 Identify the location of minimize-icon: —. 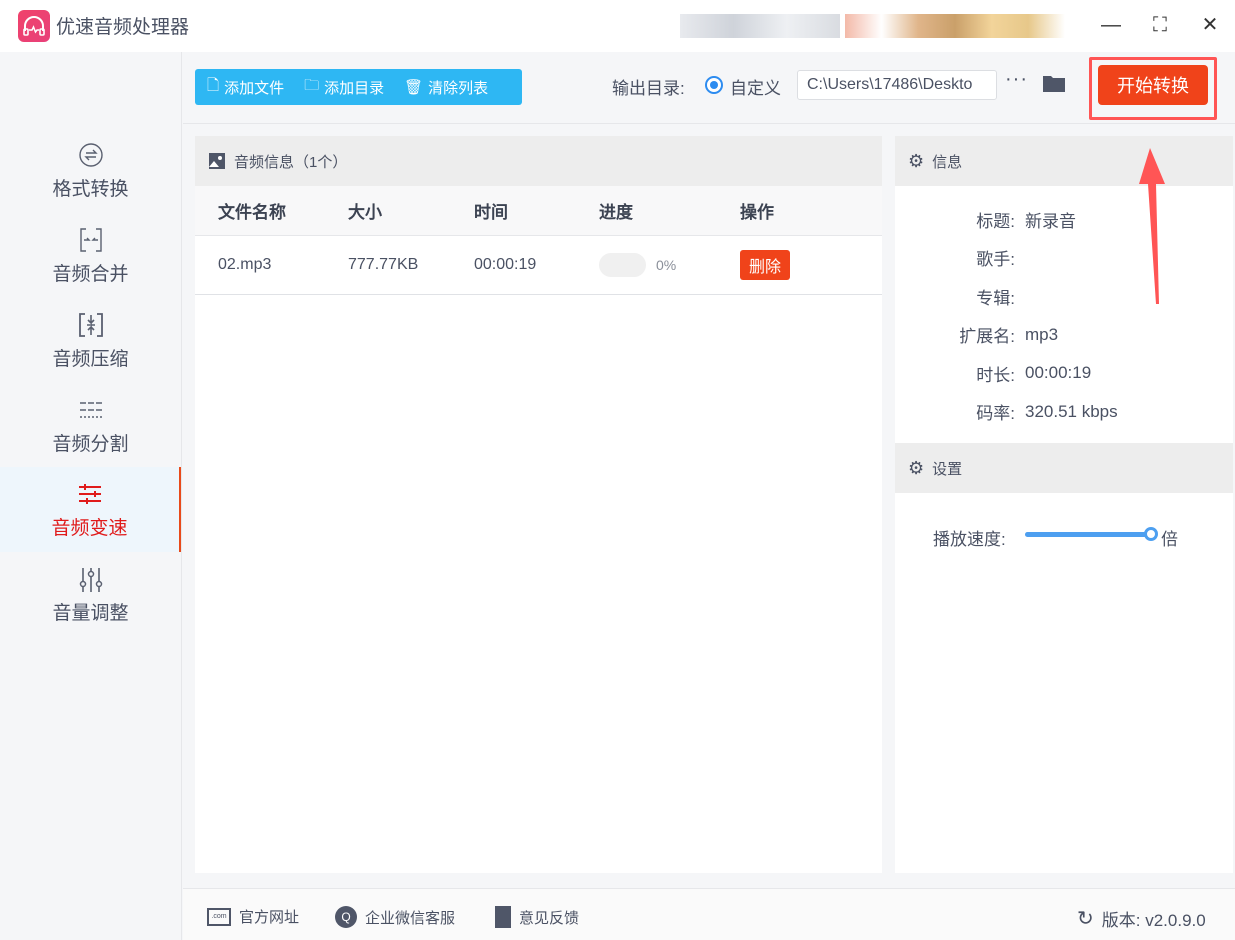
(1111, 25).